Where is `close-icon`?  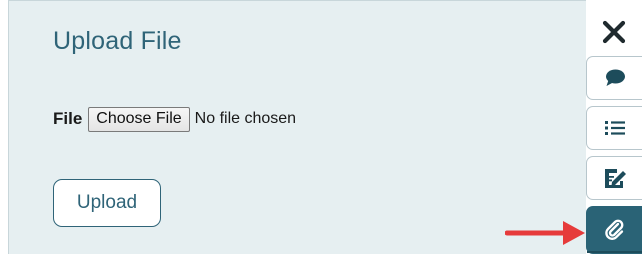
close-icon is located at coordinates (614, 32).